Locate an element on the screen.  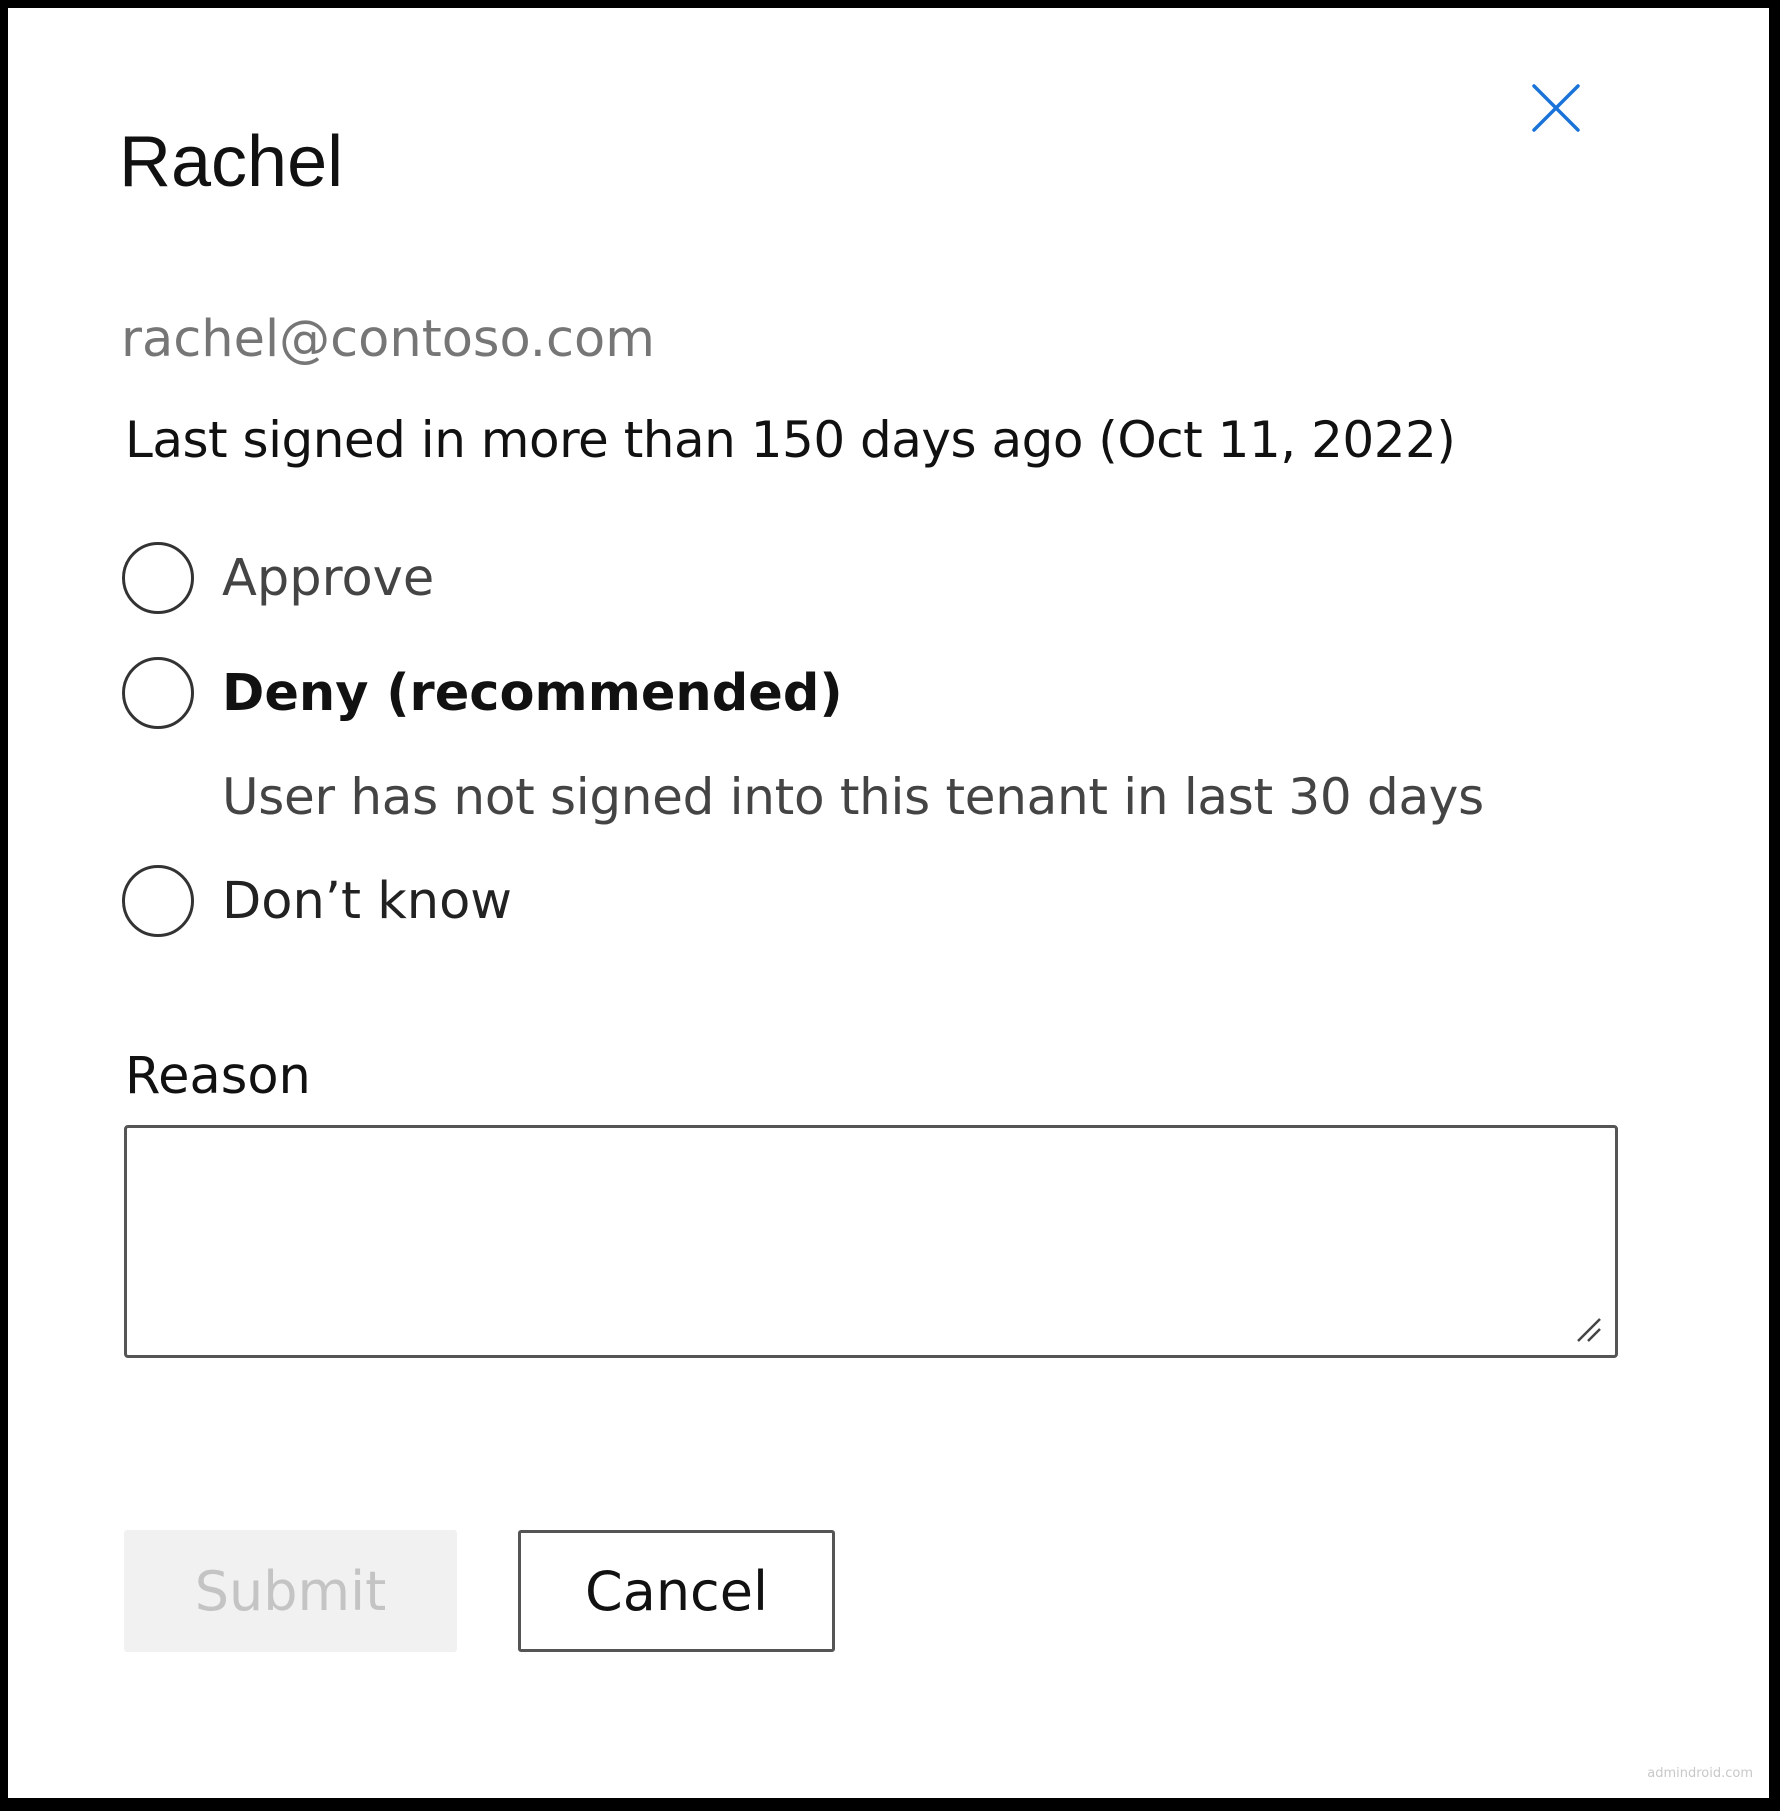
radio-circle-approve is located at coordinates (158, 578).